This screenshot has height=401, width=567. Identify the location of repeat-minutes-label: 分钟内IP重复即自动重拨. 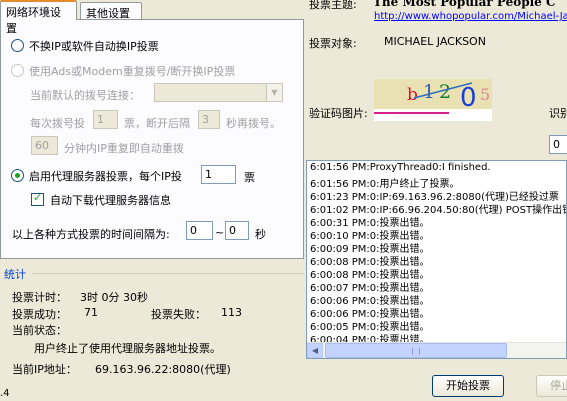
(124, 148).